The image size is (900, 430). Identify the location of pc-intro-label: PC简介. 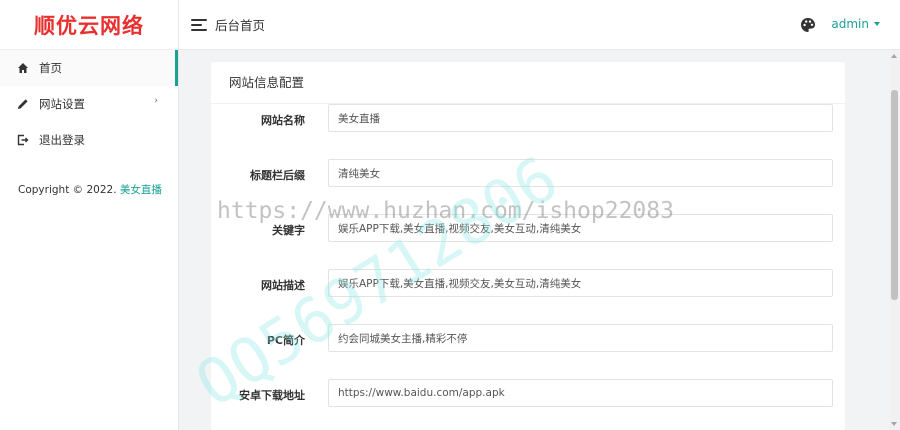
(285, 340).